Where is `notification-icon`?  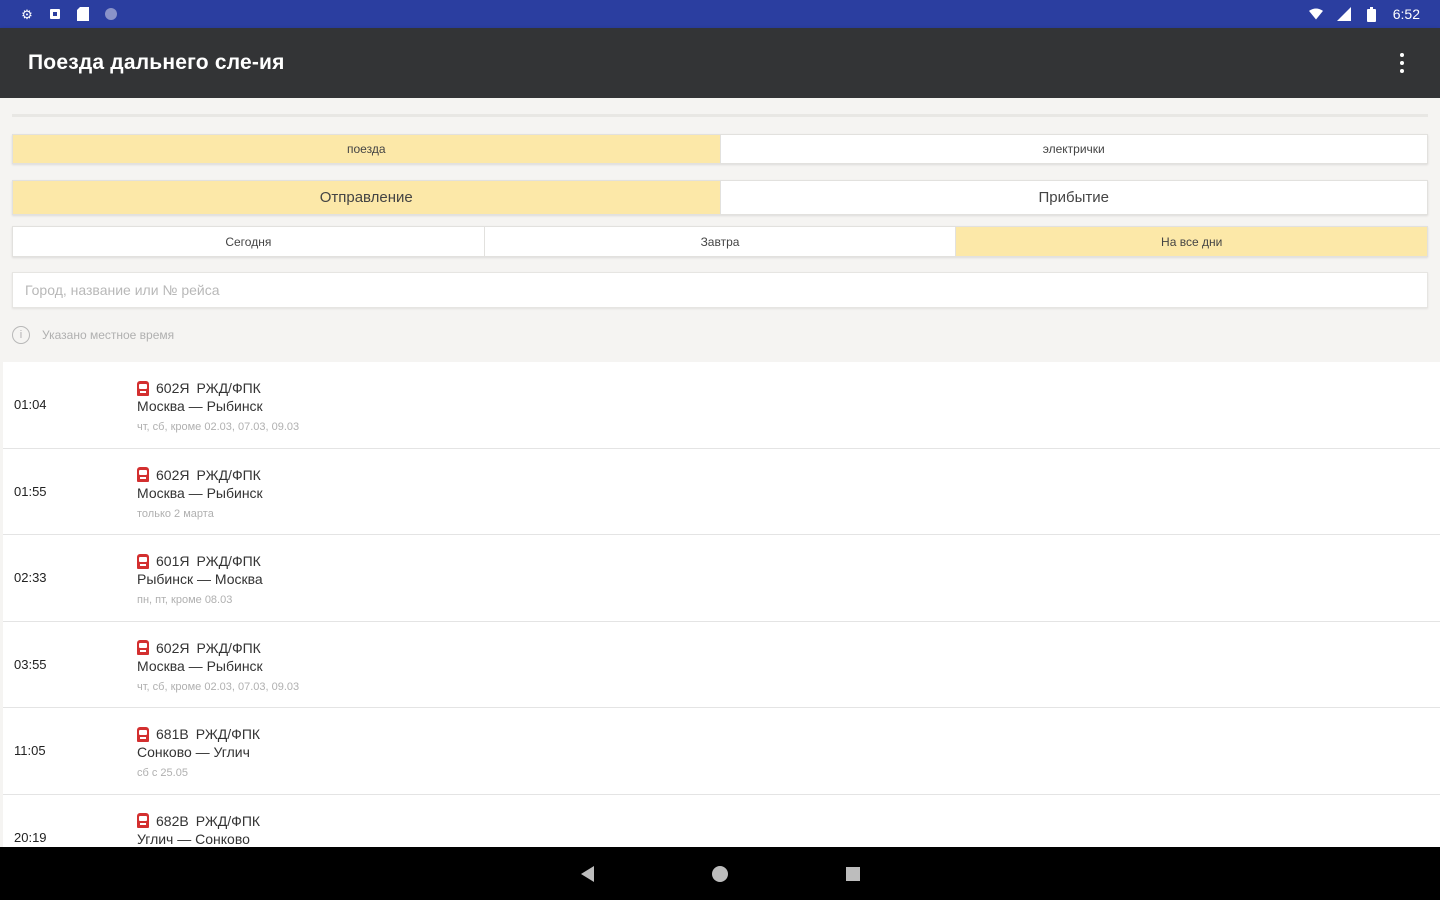
notification-icon is located at coordinates (55, 14).